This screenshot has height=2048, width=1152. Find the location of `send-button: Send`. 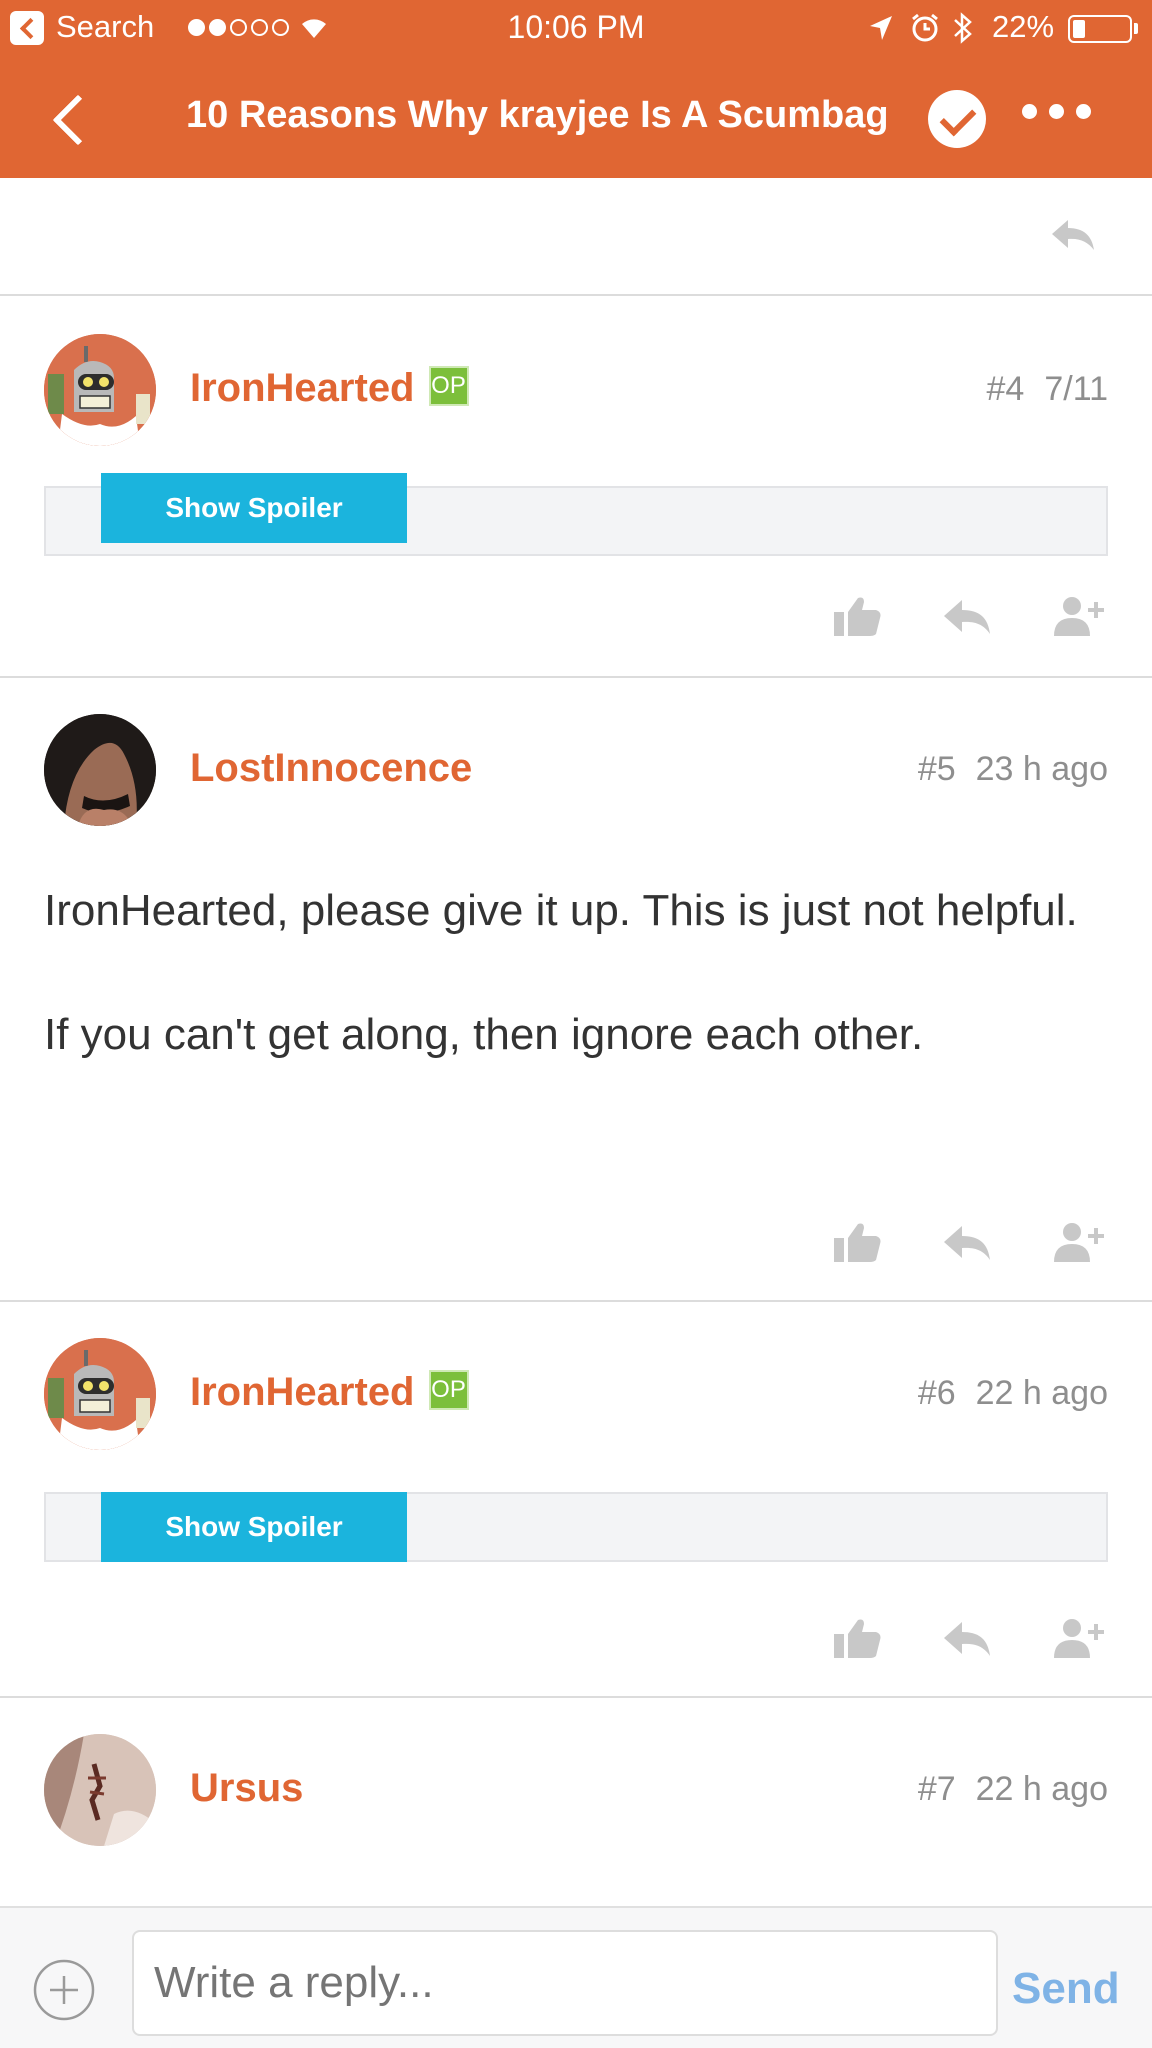

send-button: Send is located at coordinates (1066, 1989).